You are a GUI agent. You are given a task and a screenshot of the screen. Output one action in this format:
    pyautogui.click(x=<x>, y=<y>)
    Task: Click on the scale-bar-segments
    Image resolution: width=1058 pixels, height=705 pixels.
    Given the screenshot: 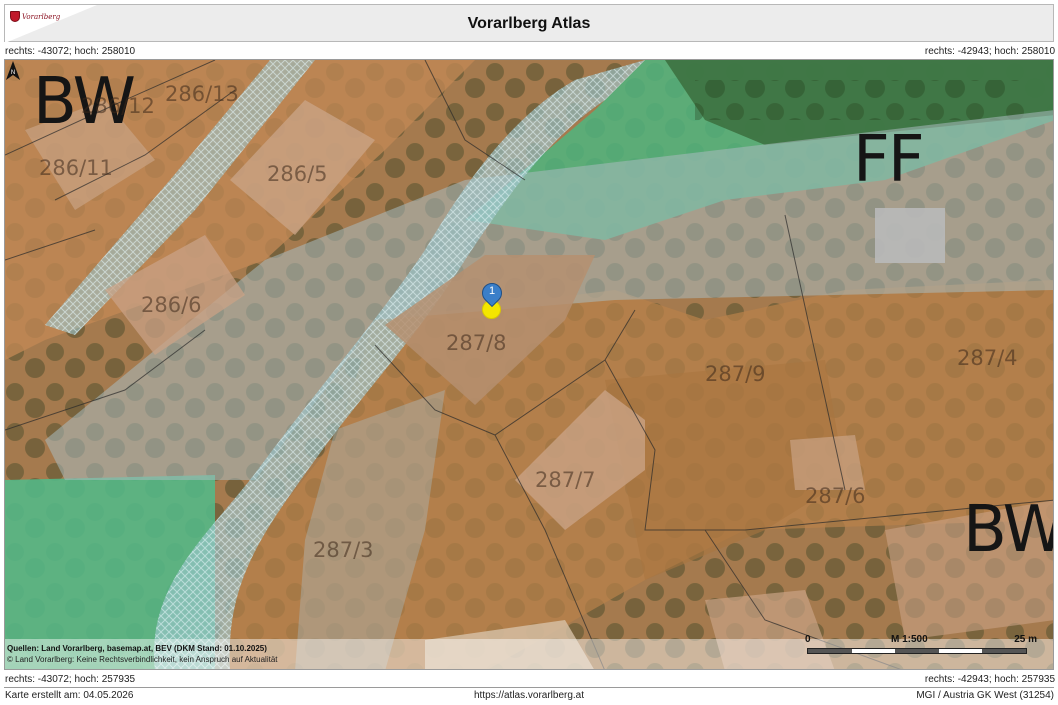 What is the action you would take?
    pyautogui.click(x=917, y=651)
    